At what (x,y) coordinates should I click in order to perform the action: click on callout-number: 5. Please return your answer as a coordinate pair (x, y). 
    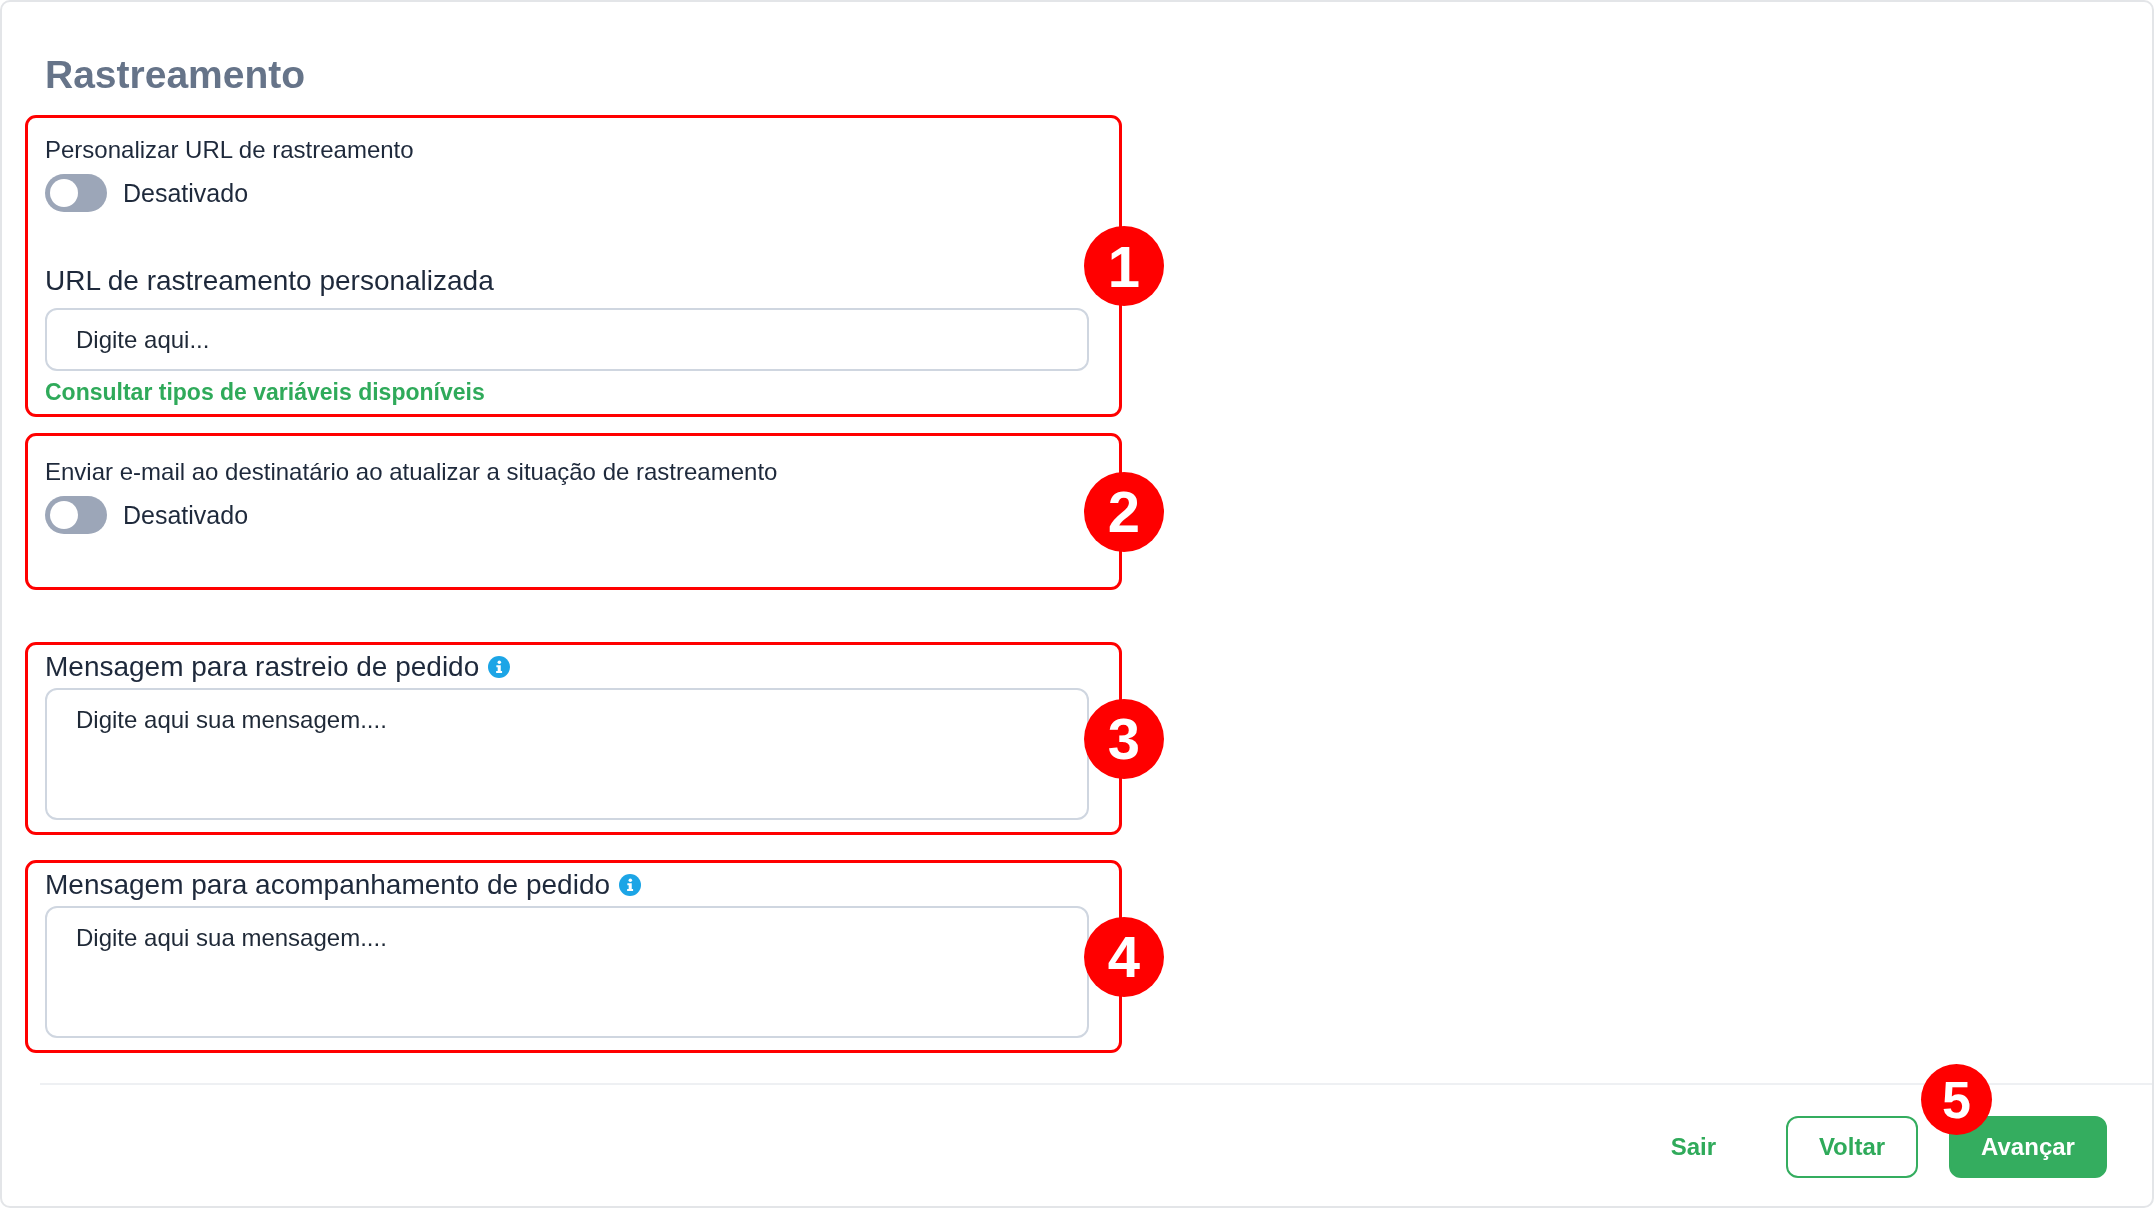
    Looking at the image, I should click on (1956, 1099).